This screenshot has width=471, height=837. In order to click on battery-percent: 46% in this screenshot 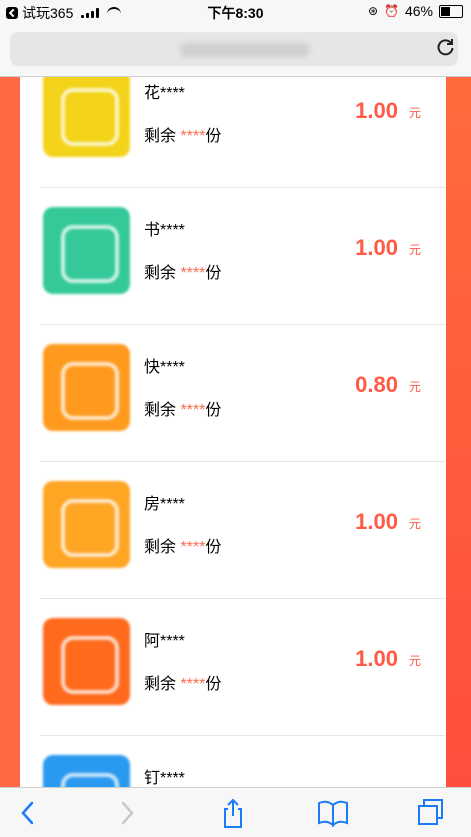, I will do `click(418, 11)`.